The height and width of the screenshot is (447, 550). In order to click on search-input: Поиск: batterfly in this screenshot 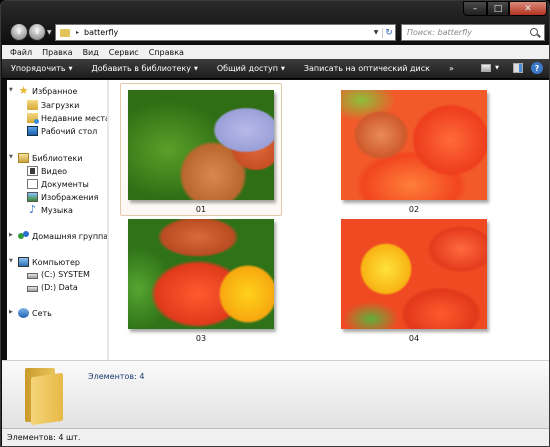, I will do `click(473, 32)`.